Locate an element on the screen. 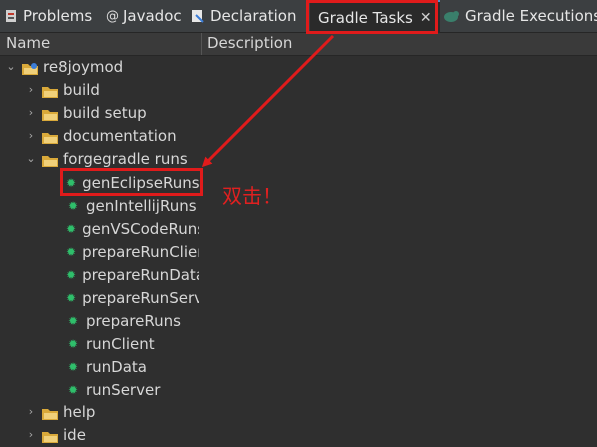 The height and width of the screenshot is (447, 597). annotation-double-click-text: 双击！ is located at coordinates (252, 196).